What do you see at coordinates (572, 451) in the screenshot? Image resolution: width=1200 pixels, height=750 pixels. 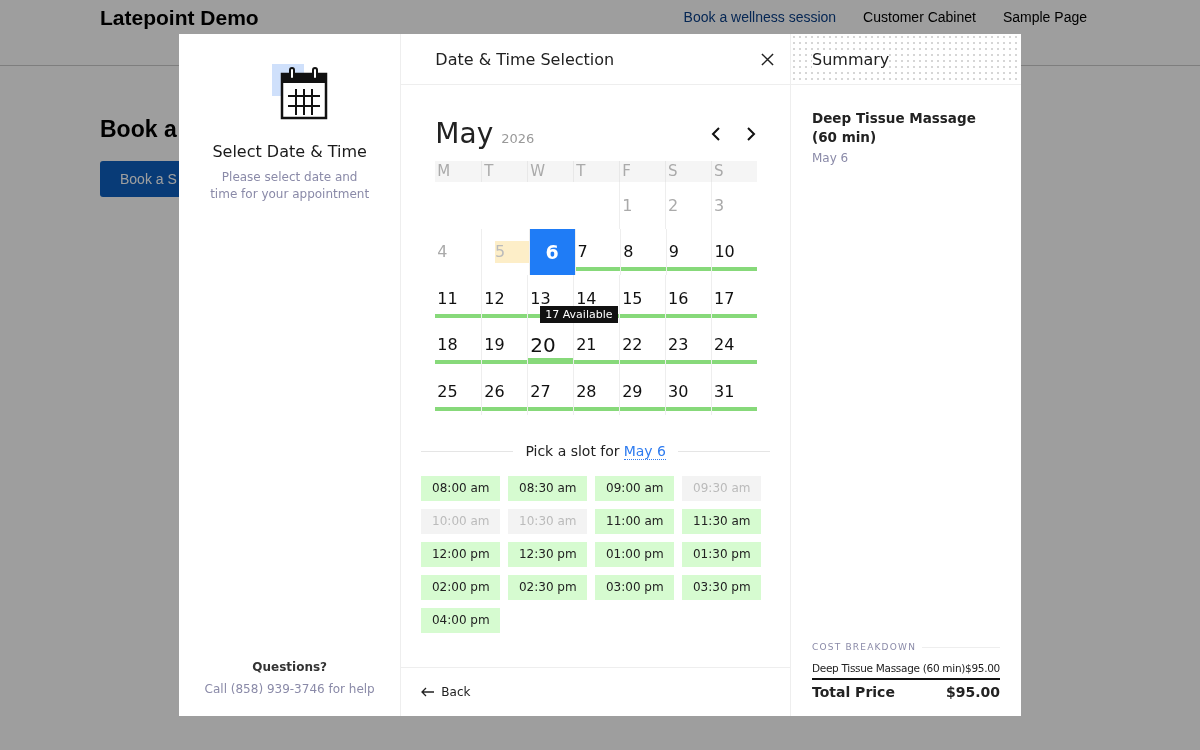 I see `slot-heading: Pick a slot for` at bounding box center [572, 451].